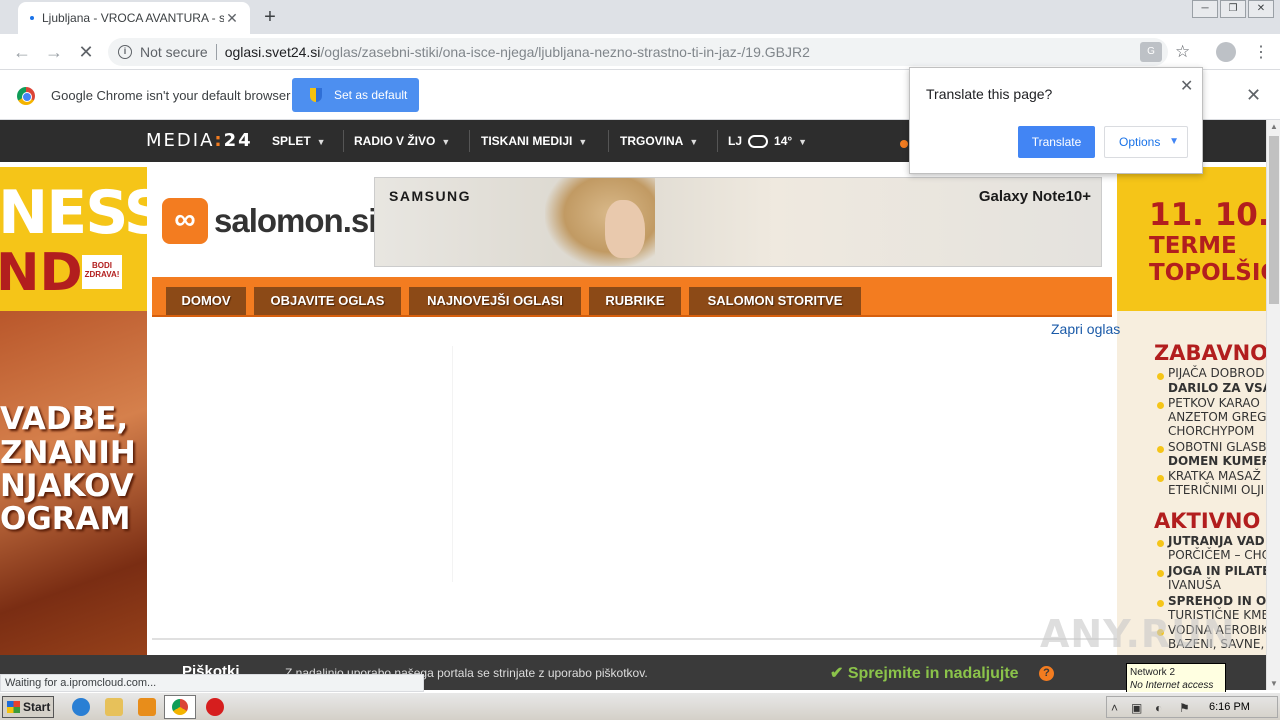 This screenshot has height=720, width=1280. I want to click on right-ad-line: CHORCHYPOM, so click(1211, 431).